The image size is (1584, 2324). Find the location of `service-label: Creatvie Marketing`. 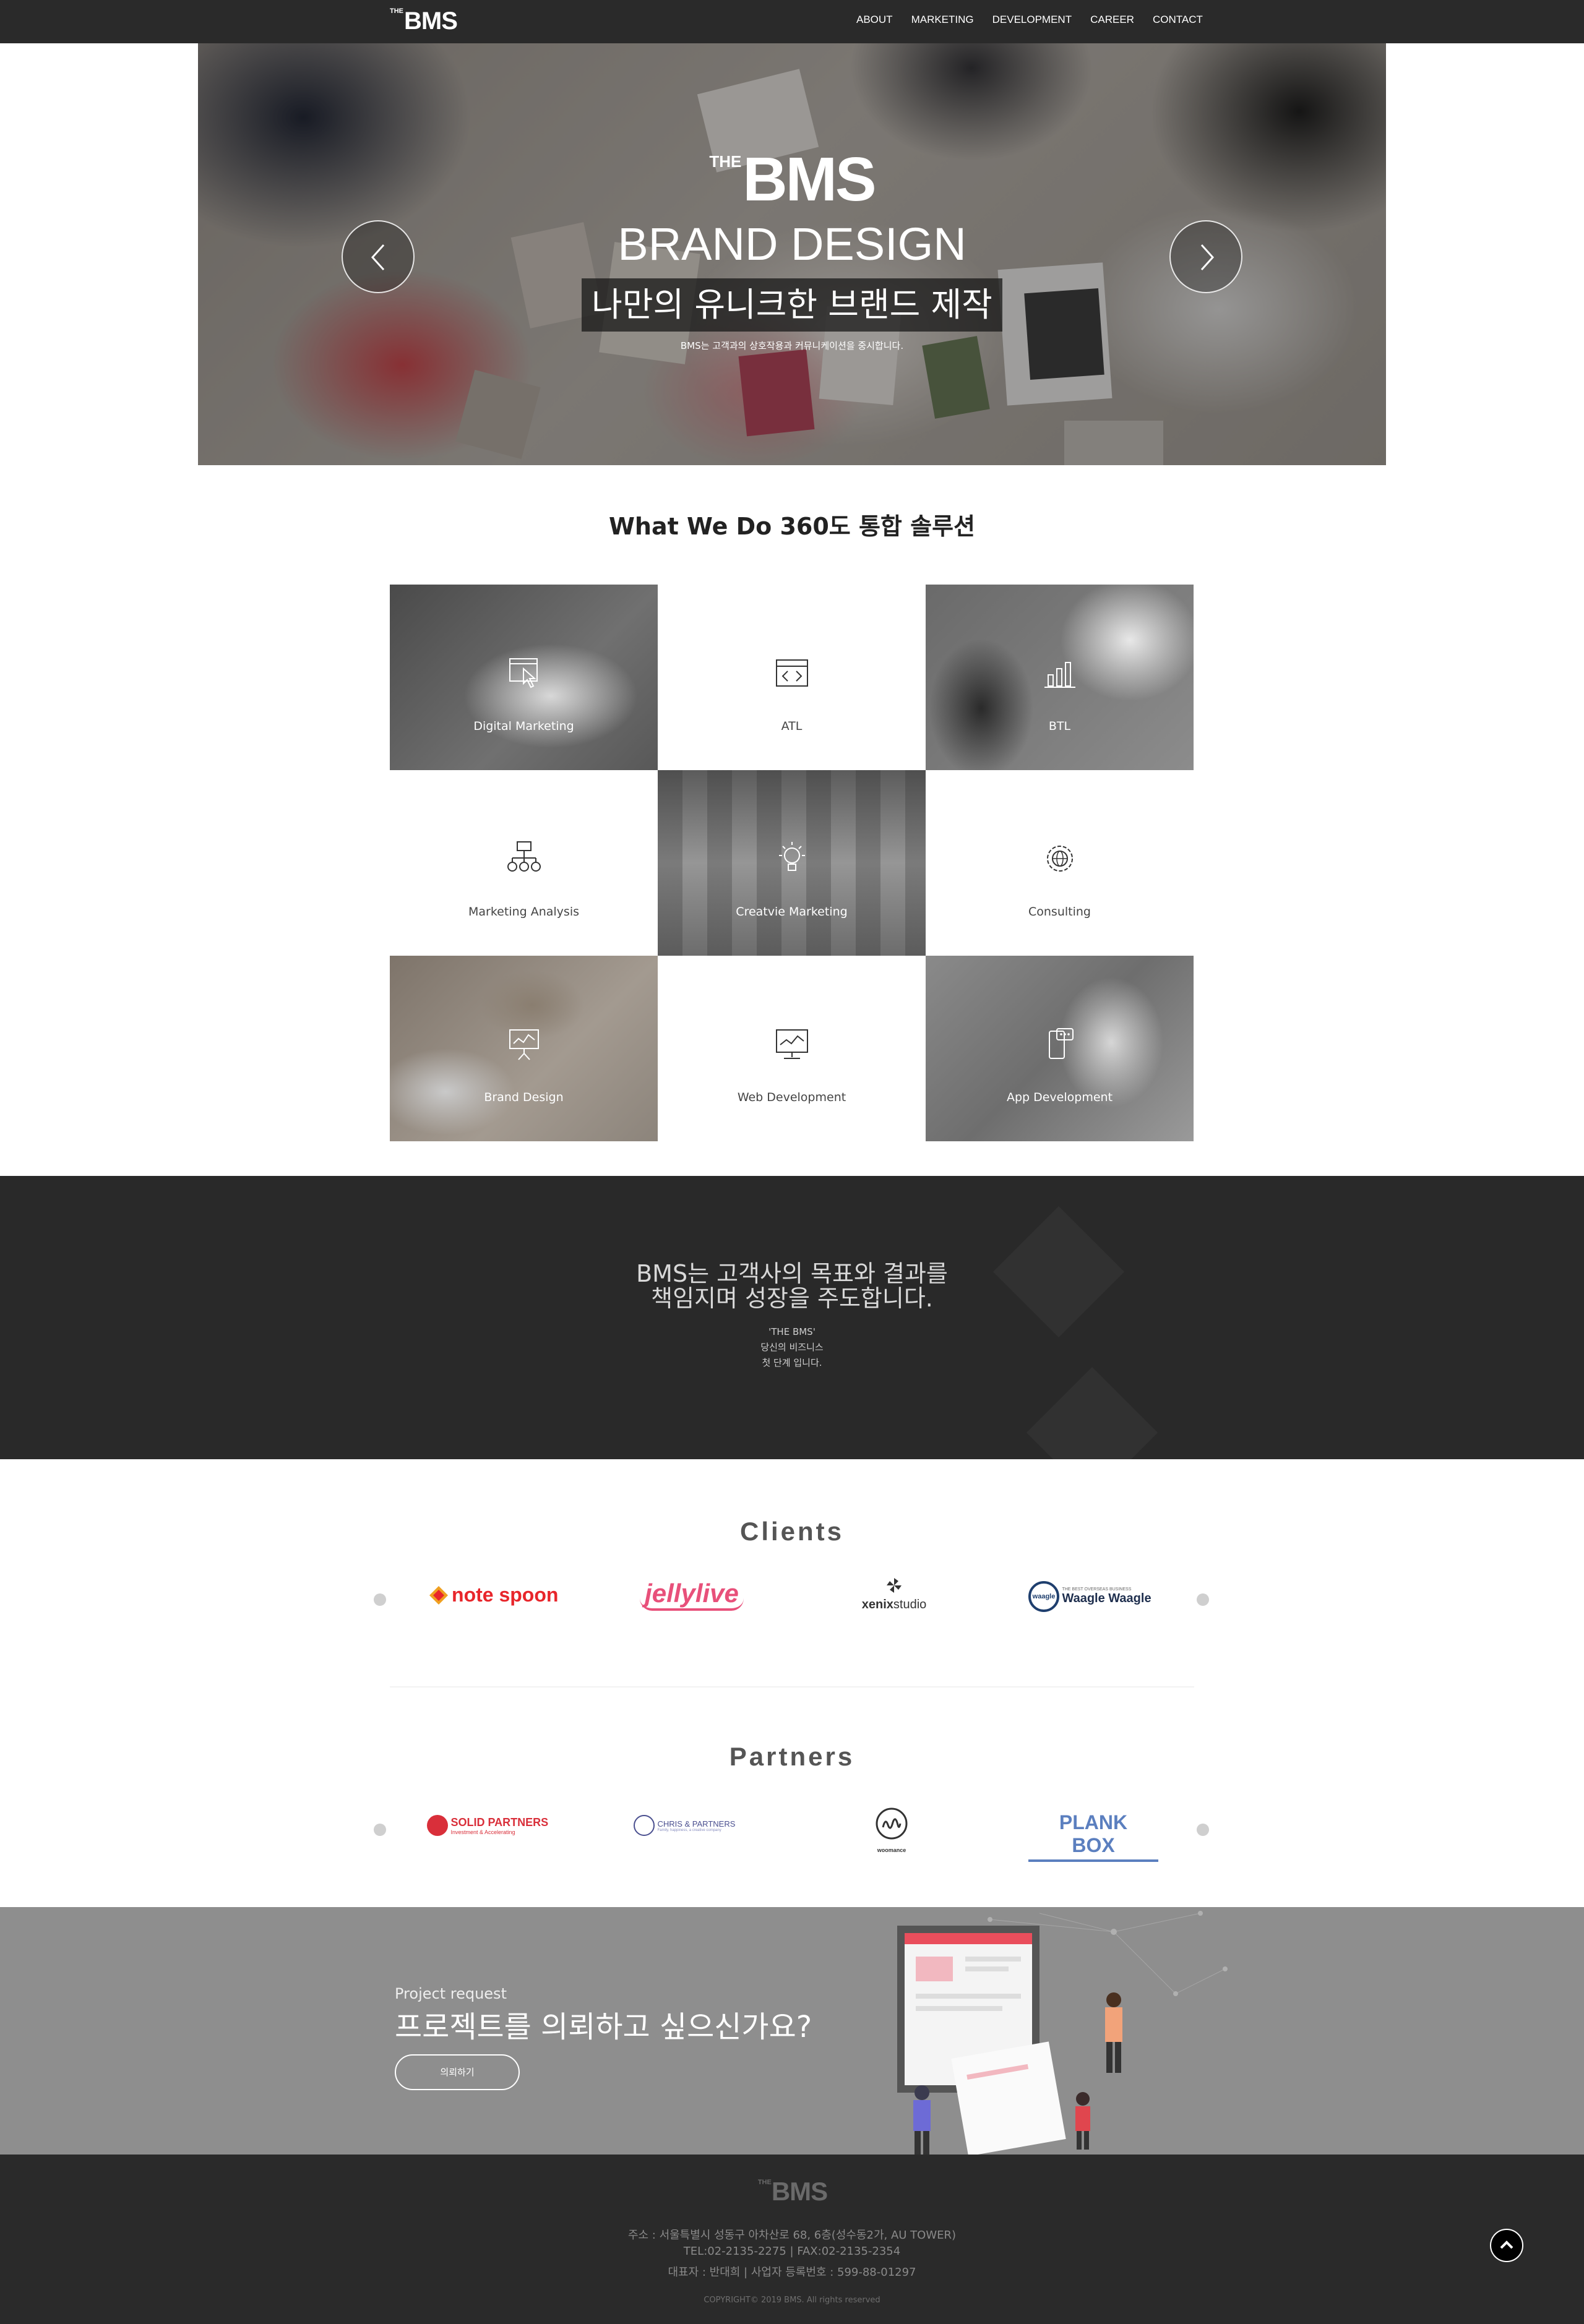

service-label: Creatvie Marketing is located at coordinates (792, 912).